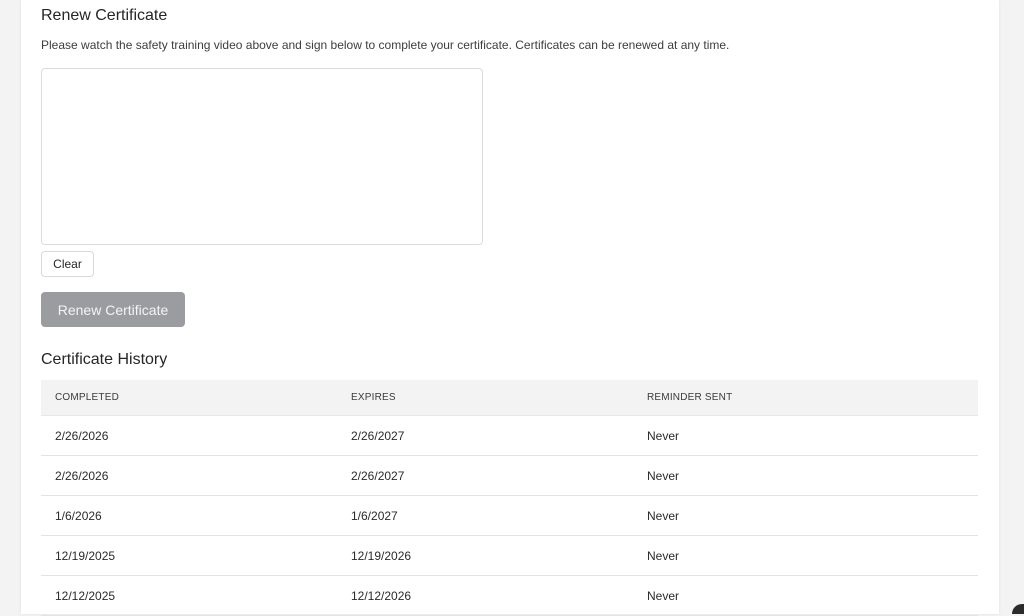 The height and width of the screenshot is (616, 1024). Describe the element at coordinates (104, 360) in the screenshot. I see `certificate-history-title: Certificate History` at that location.